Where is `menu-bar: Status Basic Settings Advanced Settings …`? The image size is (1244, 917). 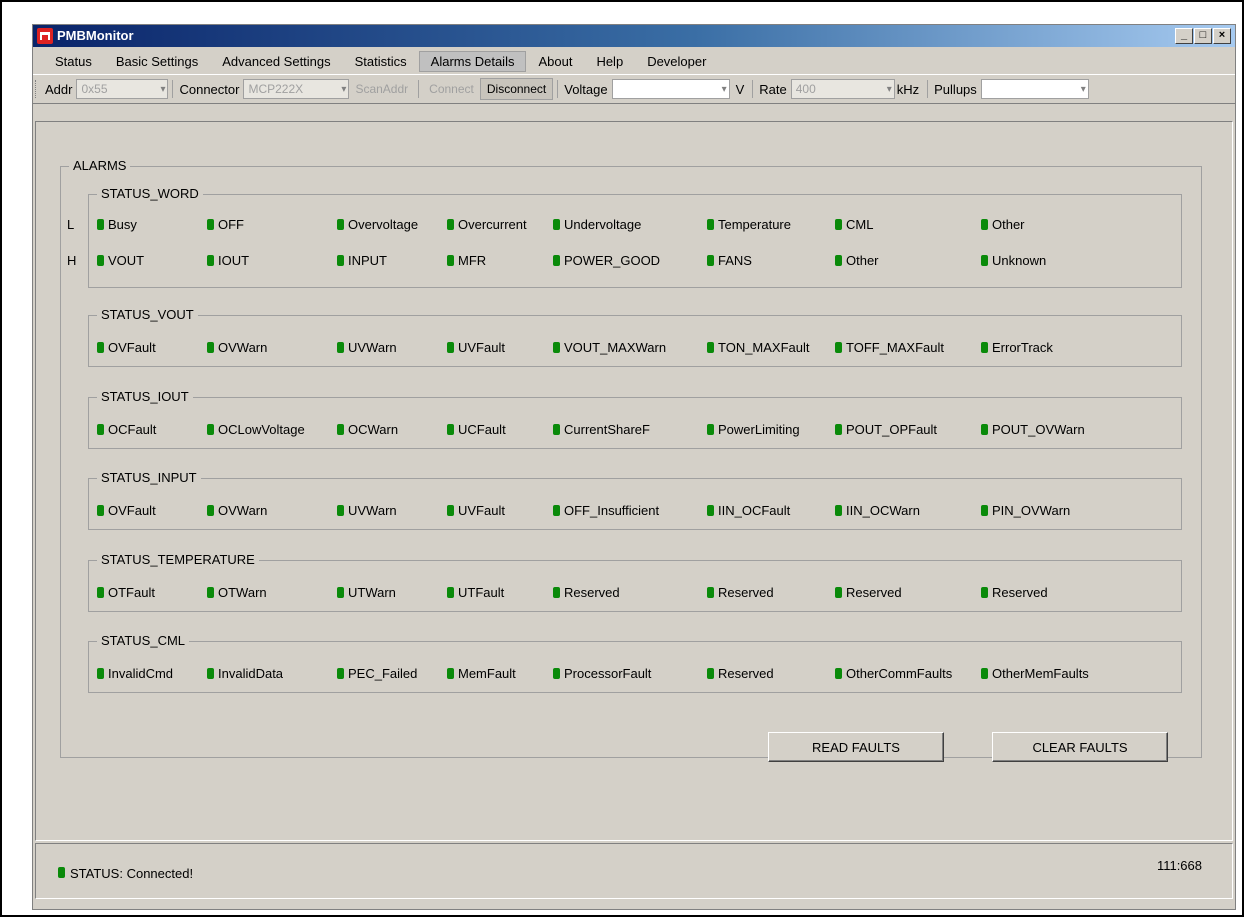
menu-bar: Status Basic Settings Advanced Settings … is located at coordinates (634, 61).